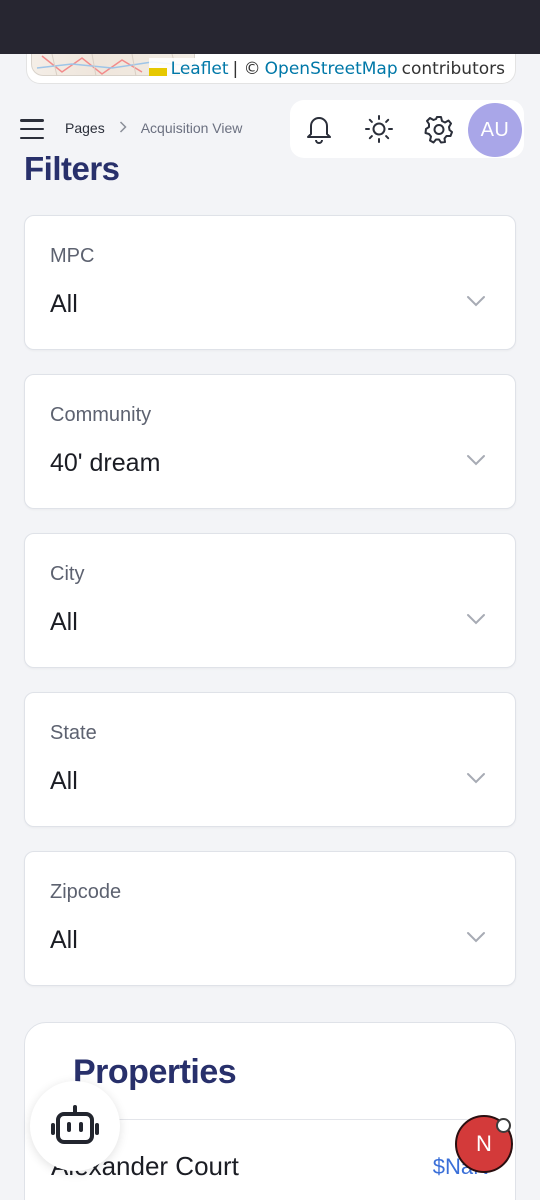 The image size is (540, 1200). I want to click on filter-label: Community, so click(101, 415).